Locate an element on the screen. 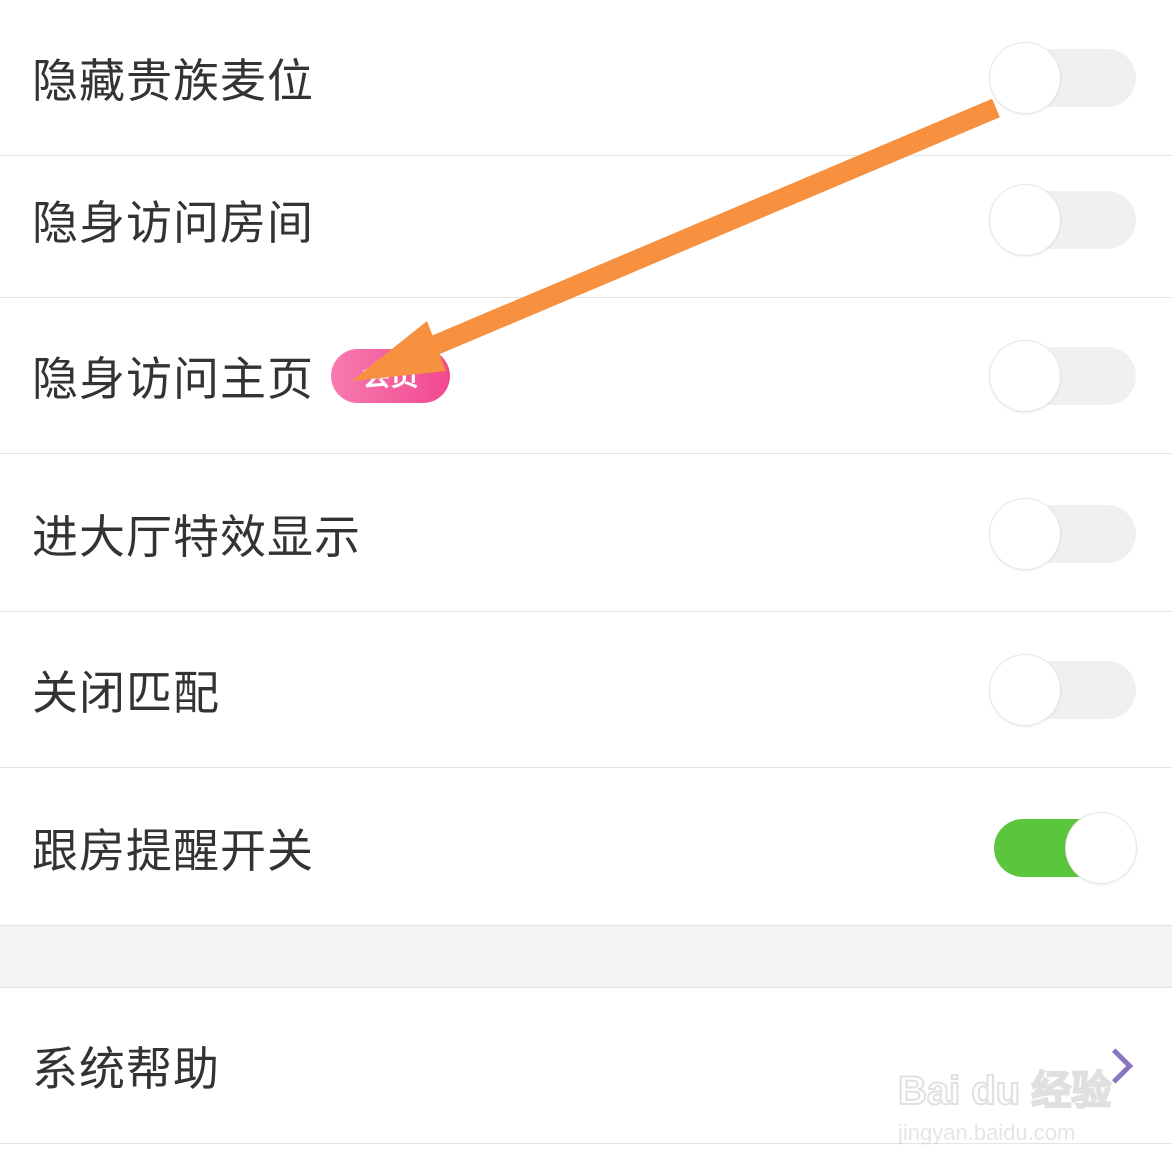 The height and width of the screenshot is (1172, 1172). setting-label: 进大厅特效显示 is located at coordinates (196, 536).